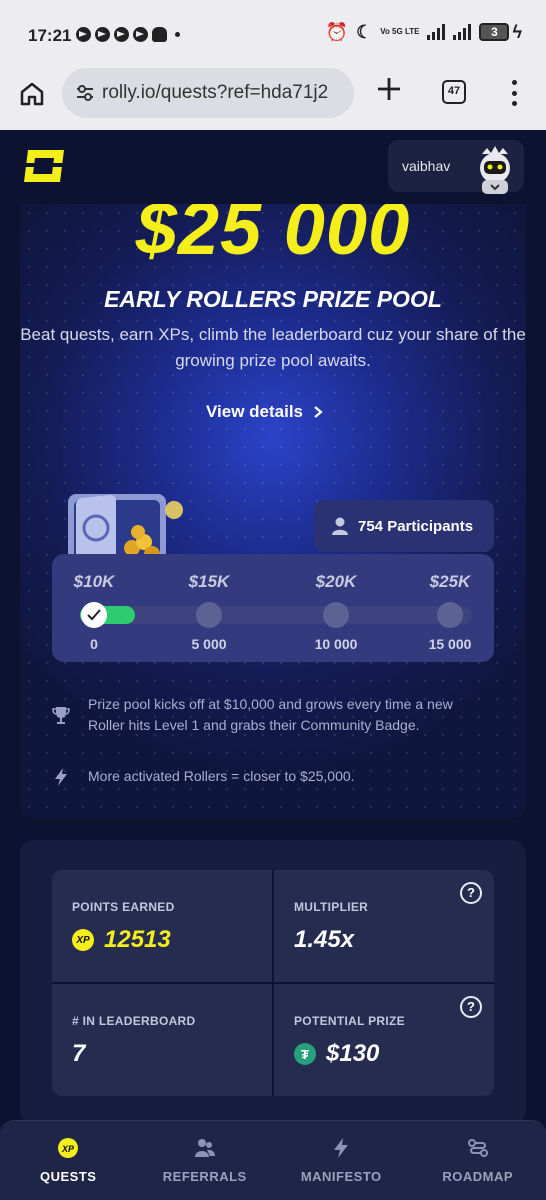 The image size is (546, 1200). What do you see at coordinates (276, 615) in the screenshot?
I see `progress-track` at bounding box center [276, 615].